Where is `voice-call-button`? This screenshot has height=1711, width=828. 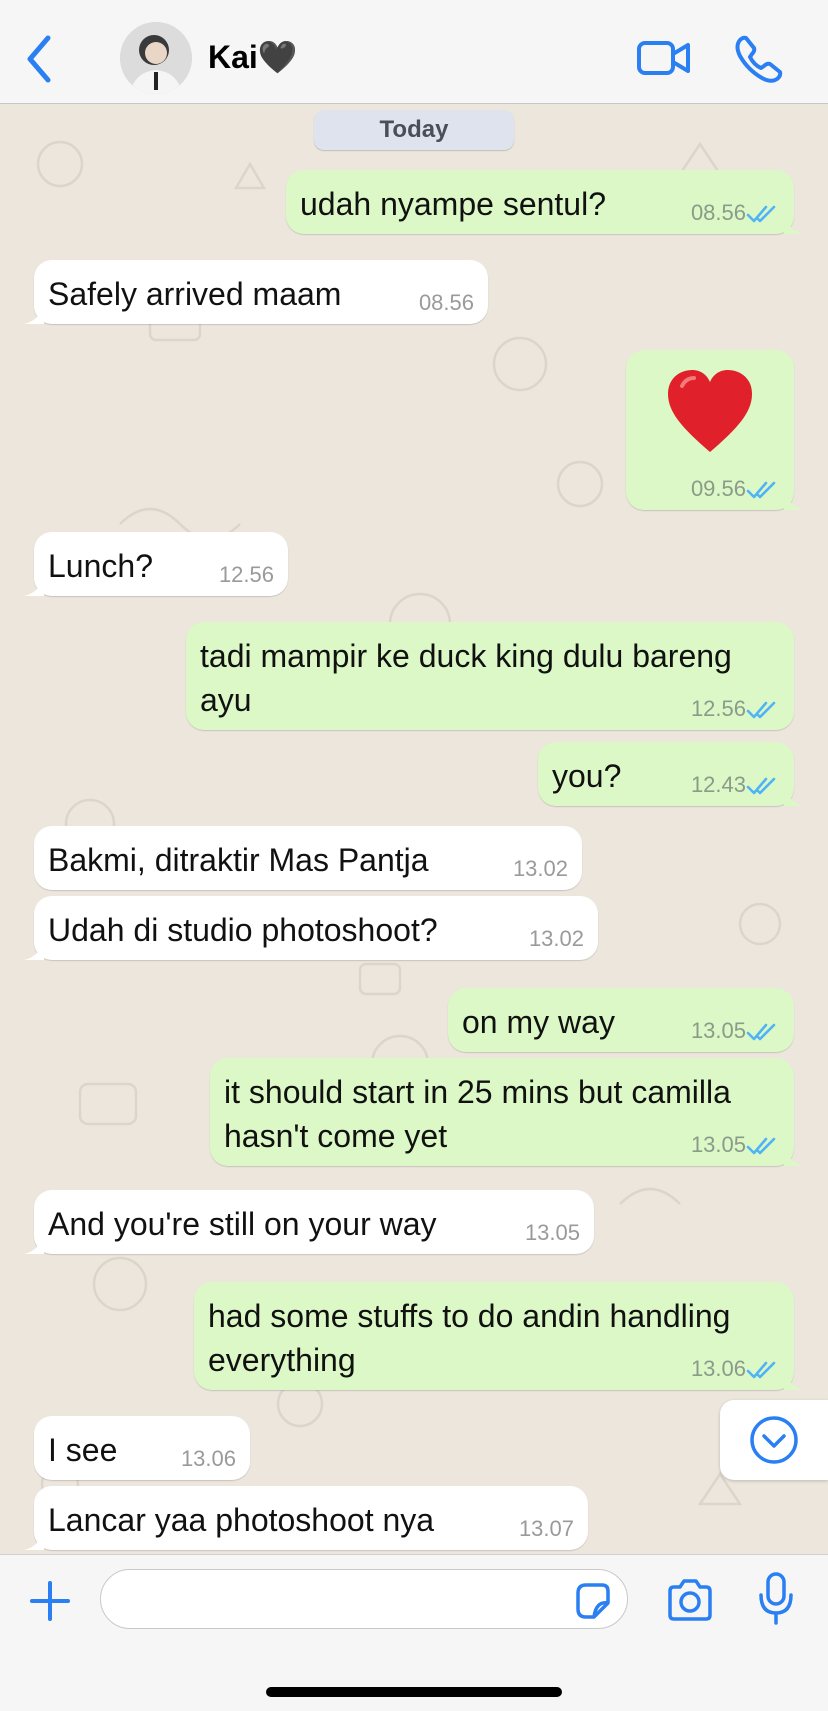 voice-call-button is located at coordinates (759, 59).